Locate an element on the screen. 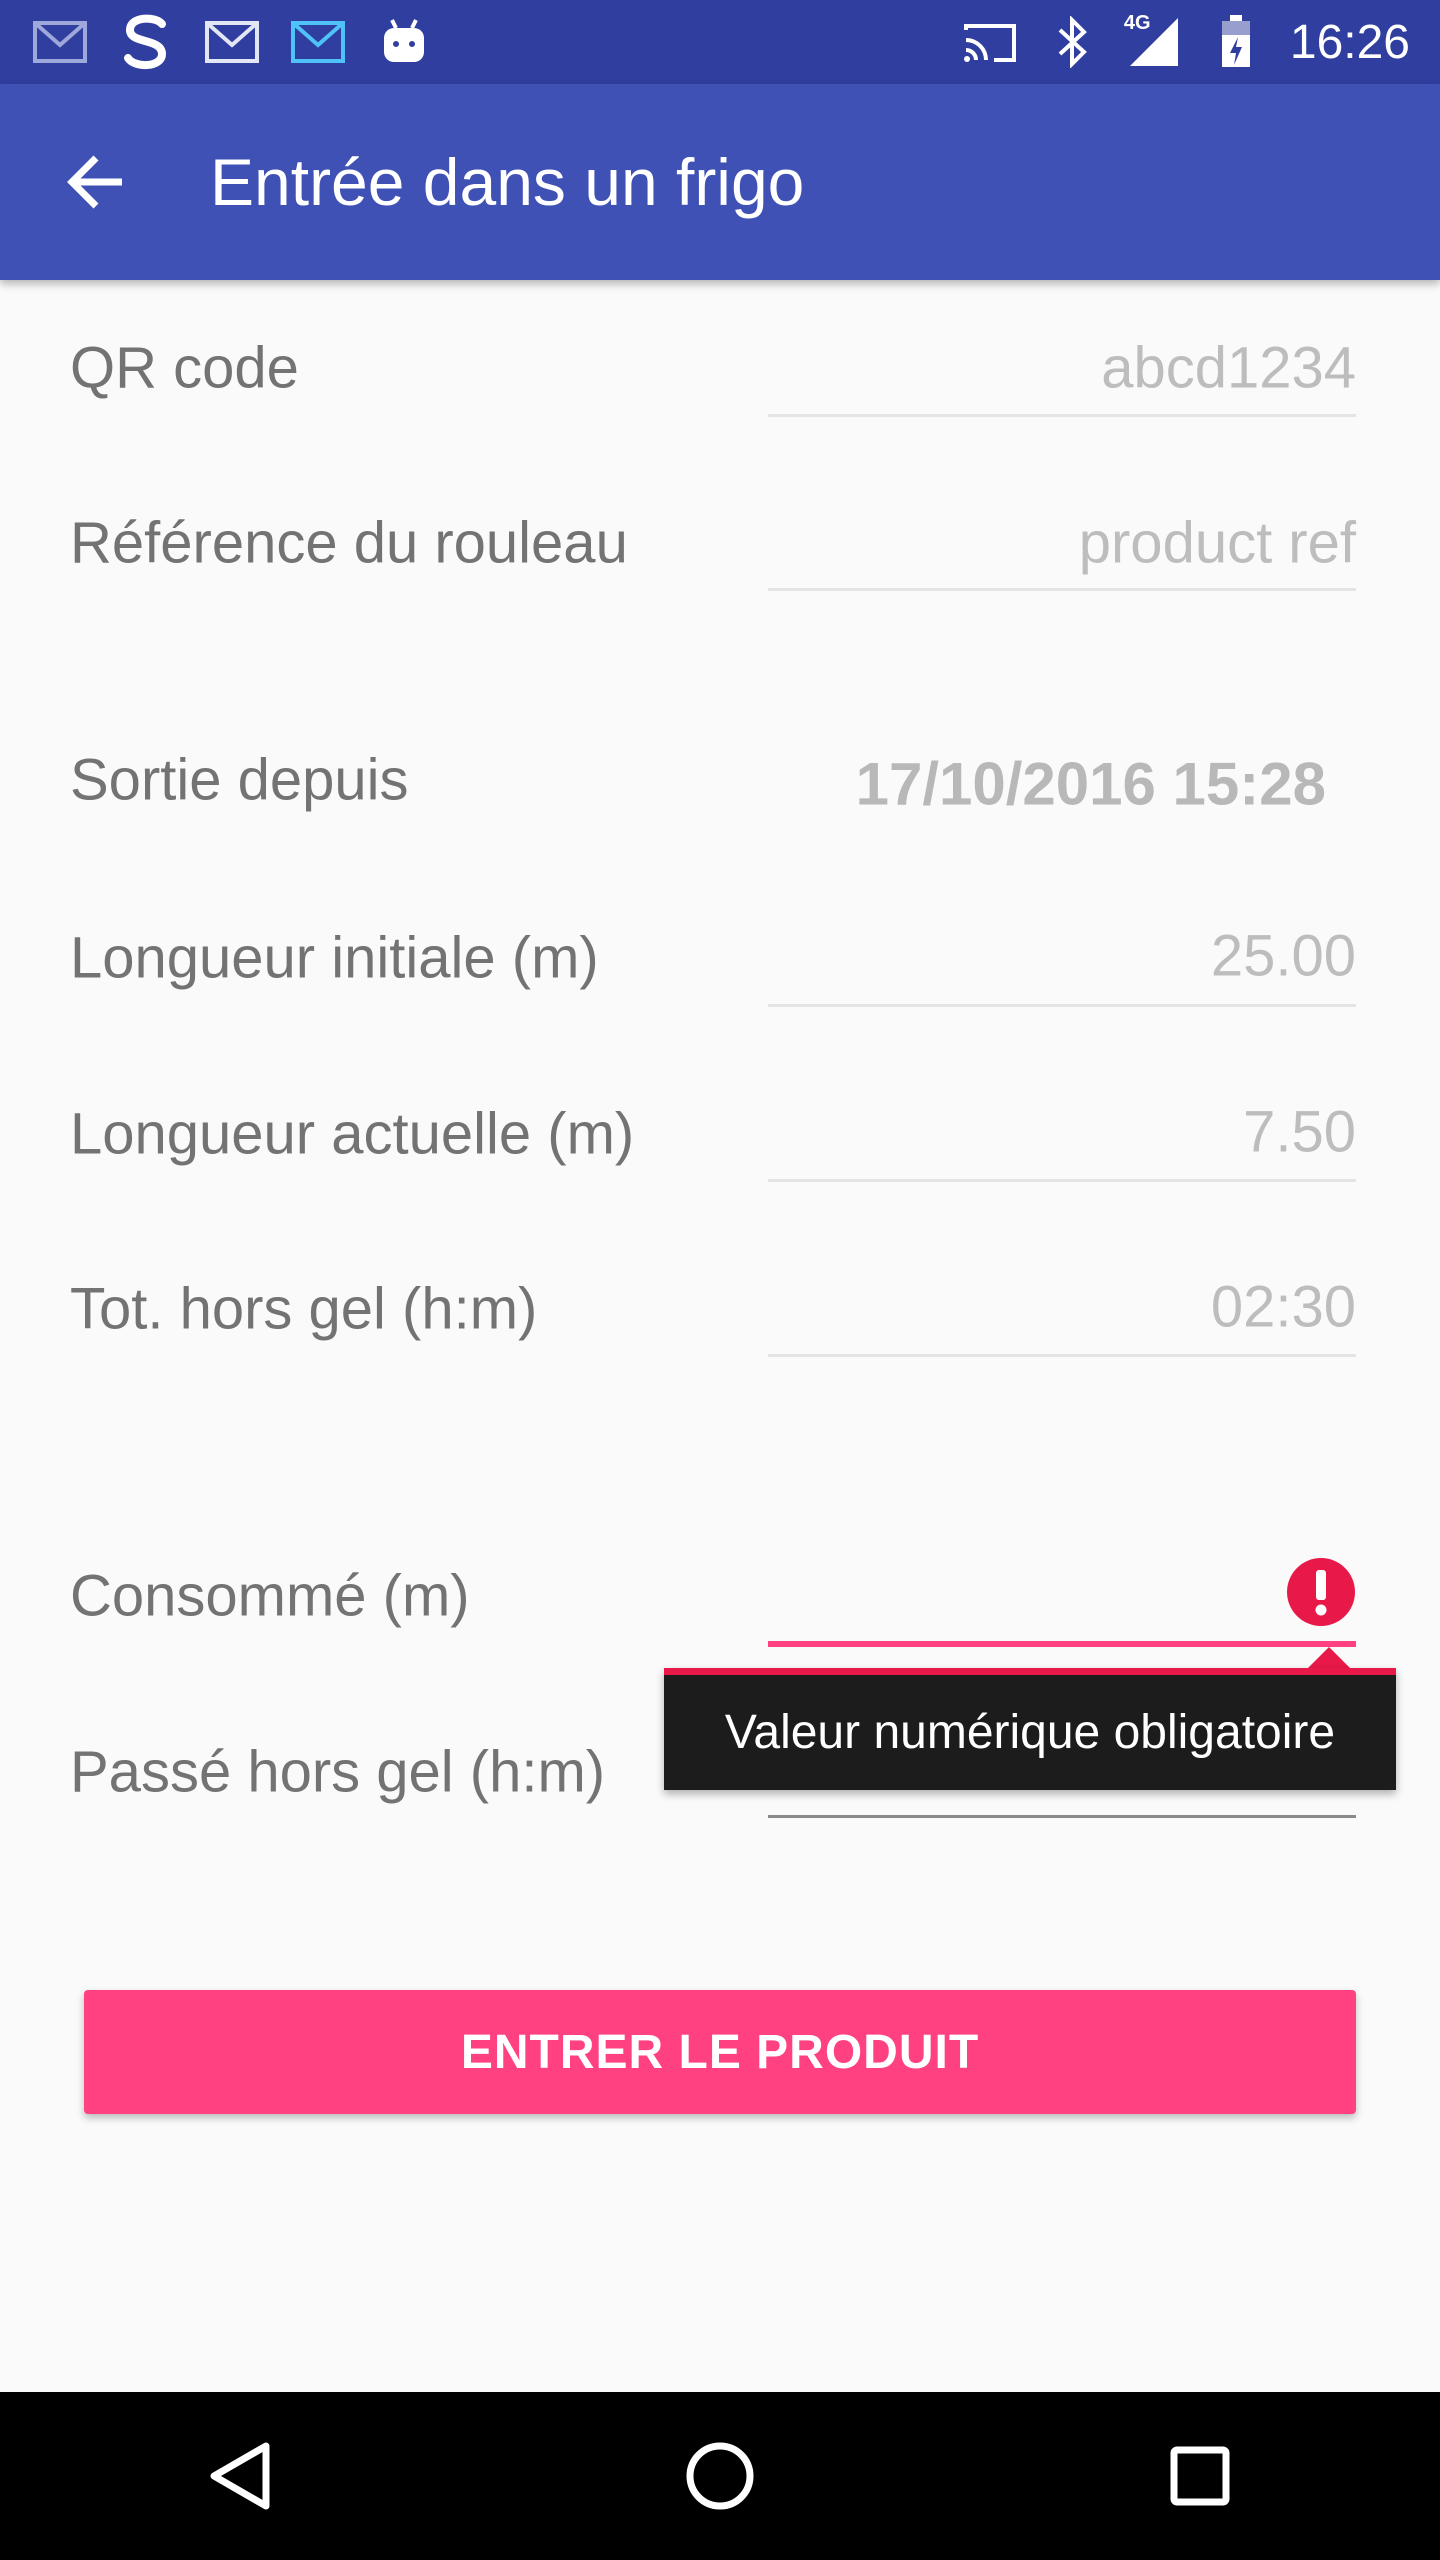 Image resolution: width=1440 pixels, height=2560 pixels. home-circle-icon is located at coordinates (720, 2476).